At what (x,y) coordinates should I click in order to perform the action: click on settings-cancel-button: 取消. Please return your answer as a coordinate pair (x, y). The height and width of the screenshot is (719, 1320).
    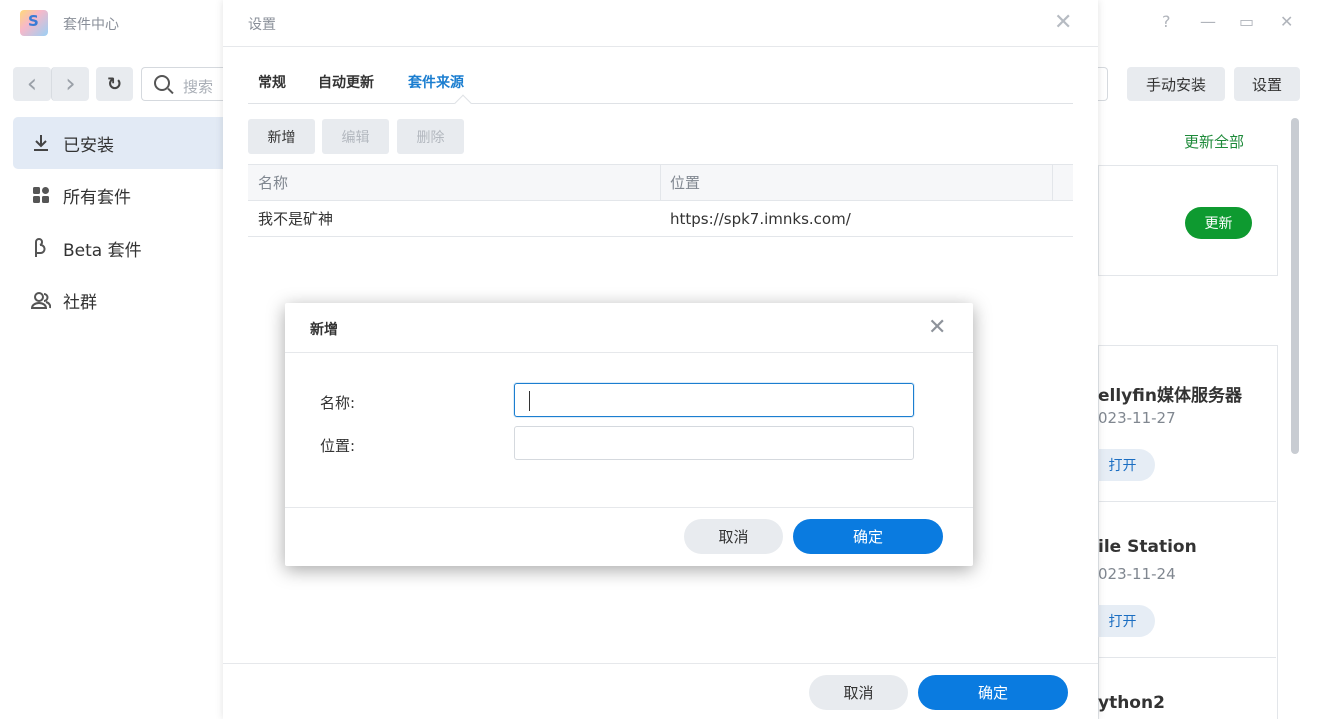
    Looking at the image, I should click on (858, 692).